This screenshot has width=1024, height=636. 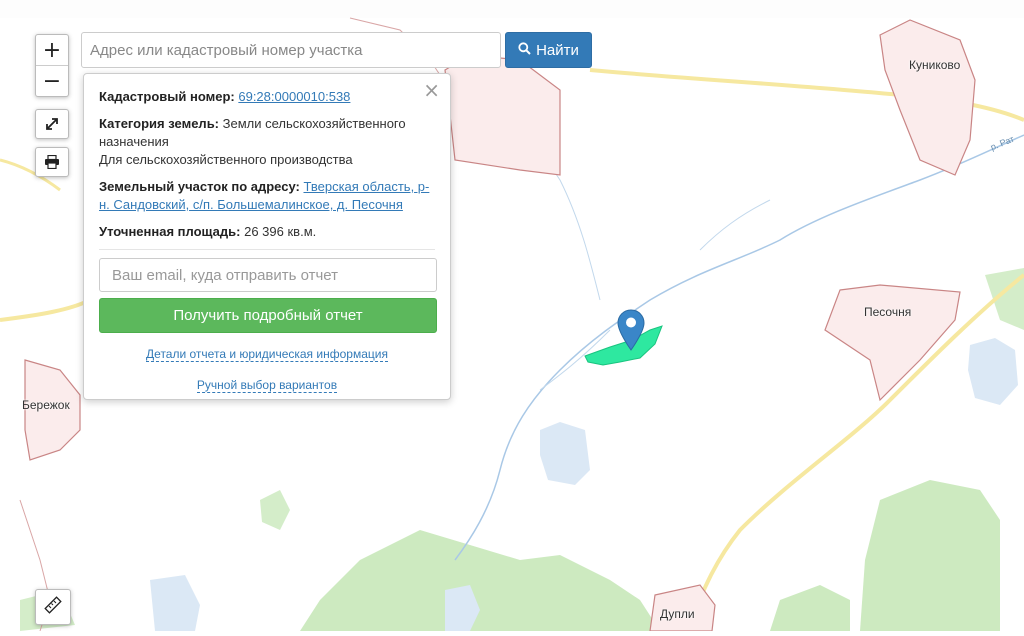 I want to click on search-input, so click(x=291, y=50).